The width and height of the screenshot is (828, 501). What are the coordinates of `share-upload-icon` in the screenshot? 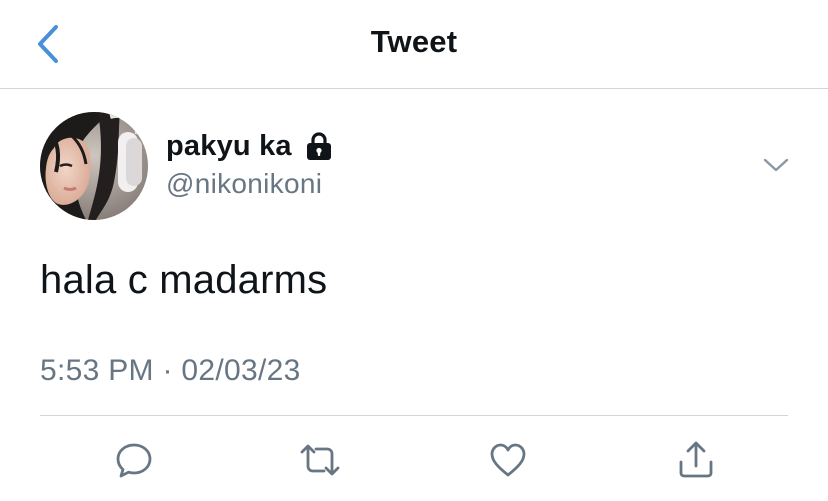 It's located at (696, 460).